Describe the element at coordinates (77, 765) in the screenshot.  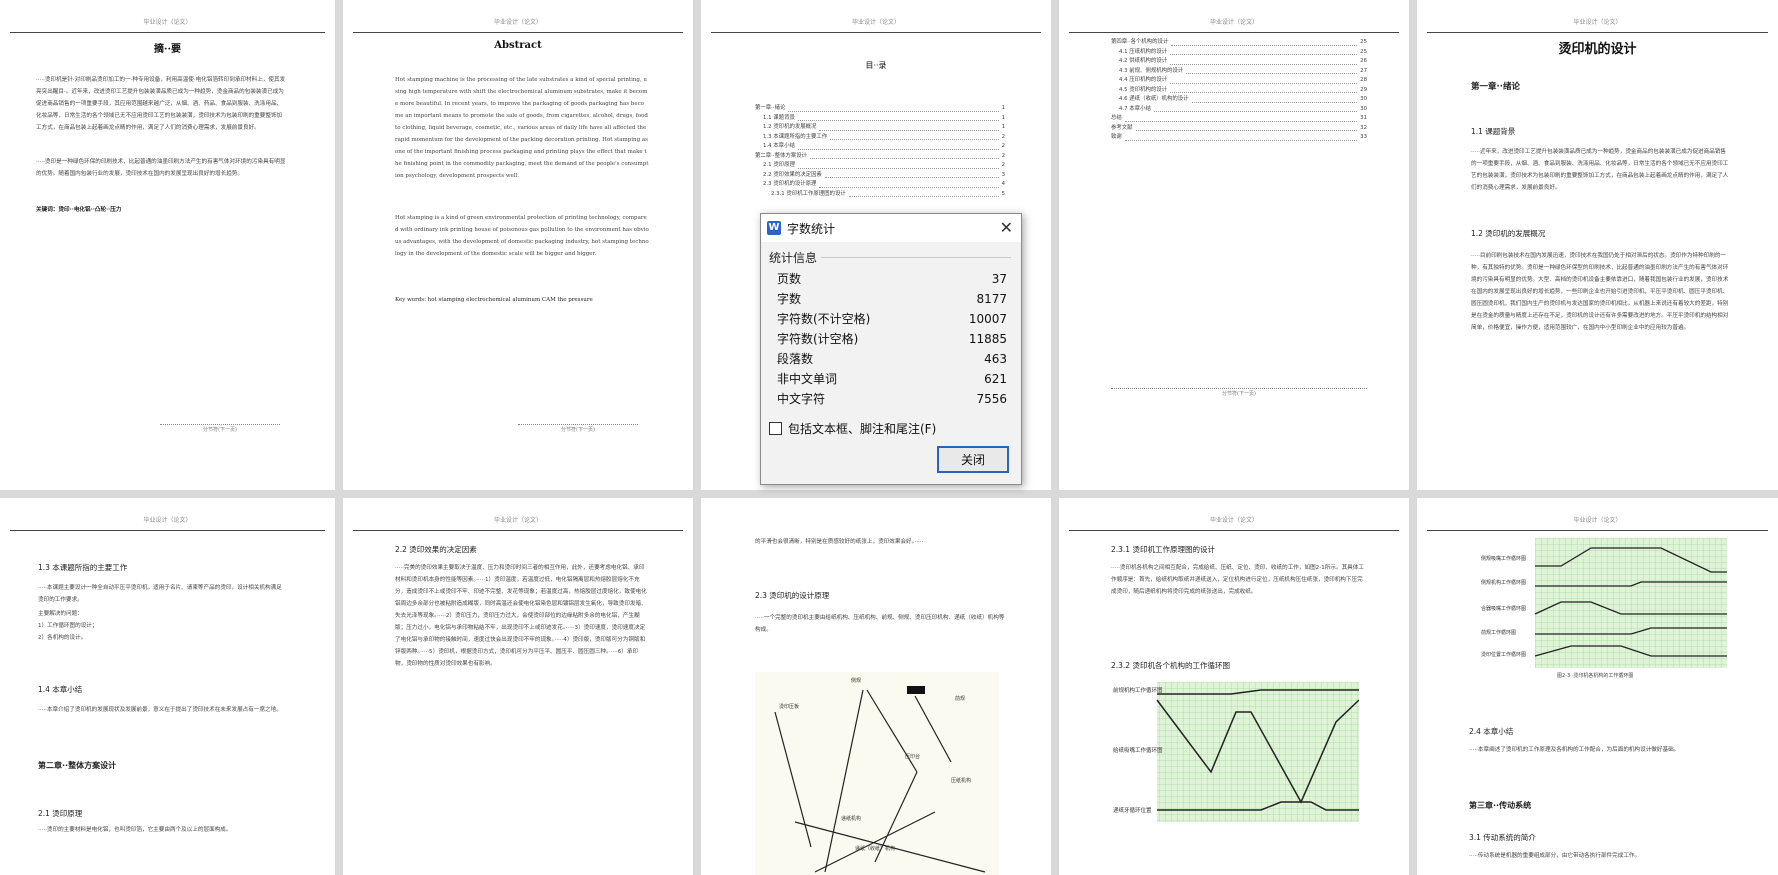
I see `chapter-heading: 第二章··整体方案设计` at that location.